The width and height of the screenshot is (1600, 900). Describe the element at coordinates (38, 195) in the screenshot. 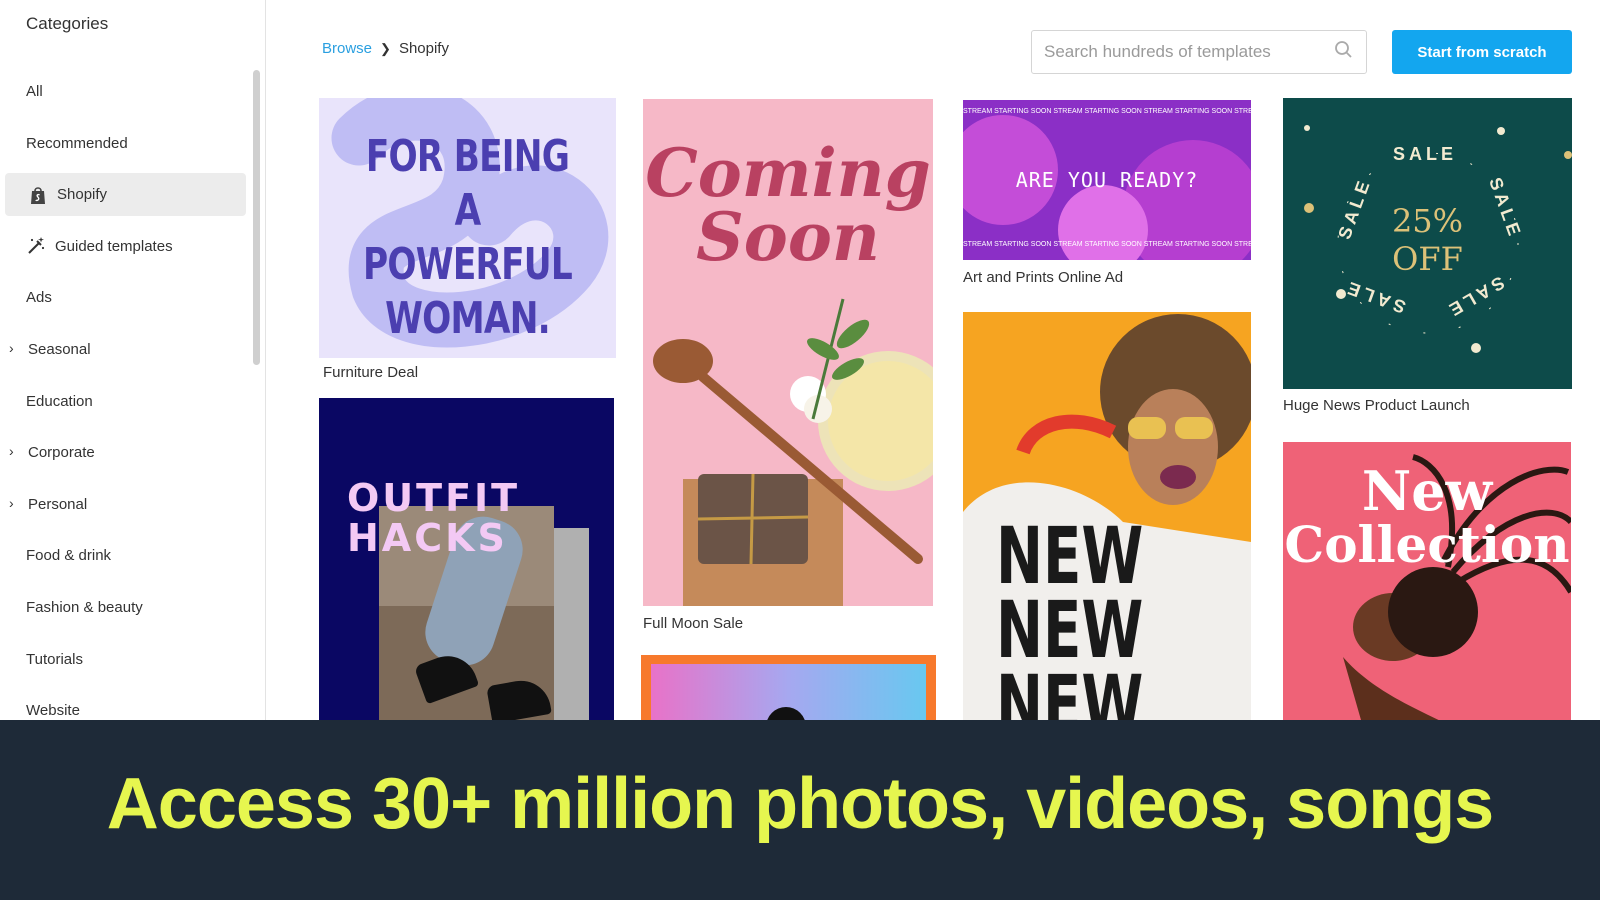

I see `shopify-bag-icon` at that location.